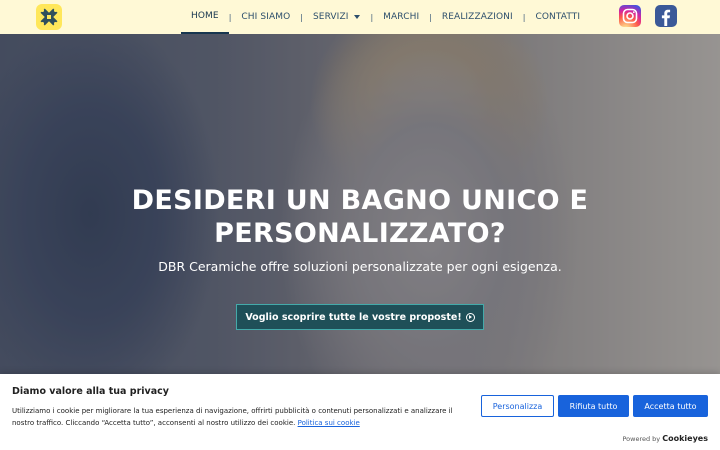  I want to click on powered-by-label: Powered by, so click(641, 439).